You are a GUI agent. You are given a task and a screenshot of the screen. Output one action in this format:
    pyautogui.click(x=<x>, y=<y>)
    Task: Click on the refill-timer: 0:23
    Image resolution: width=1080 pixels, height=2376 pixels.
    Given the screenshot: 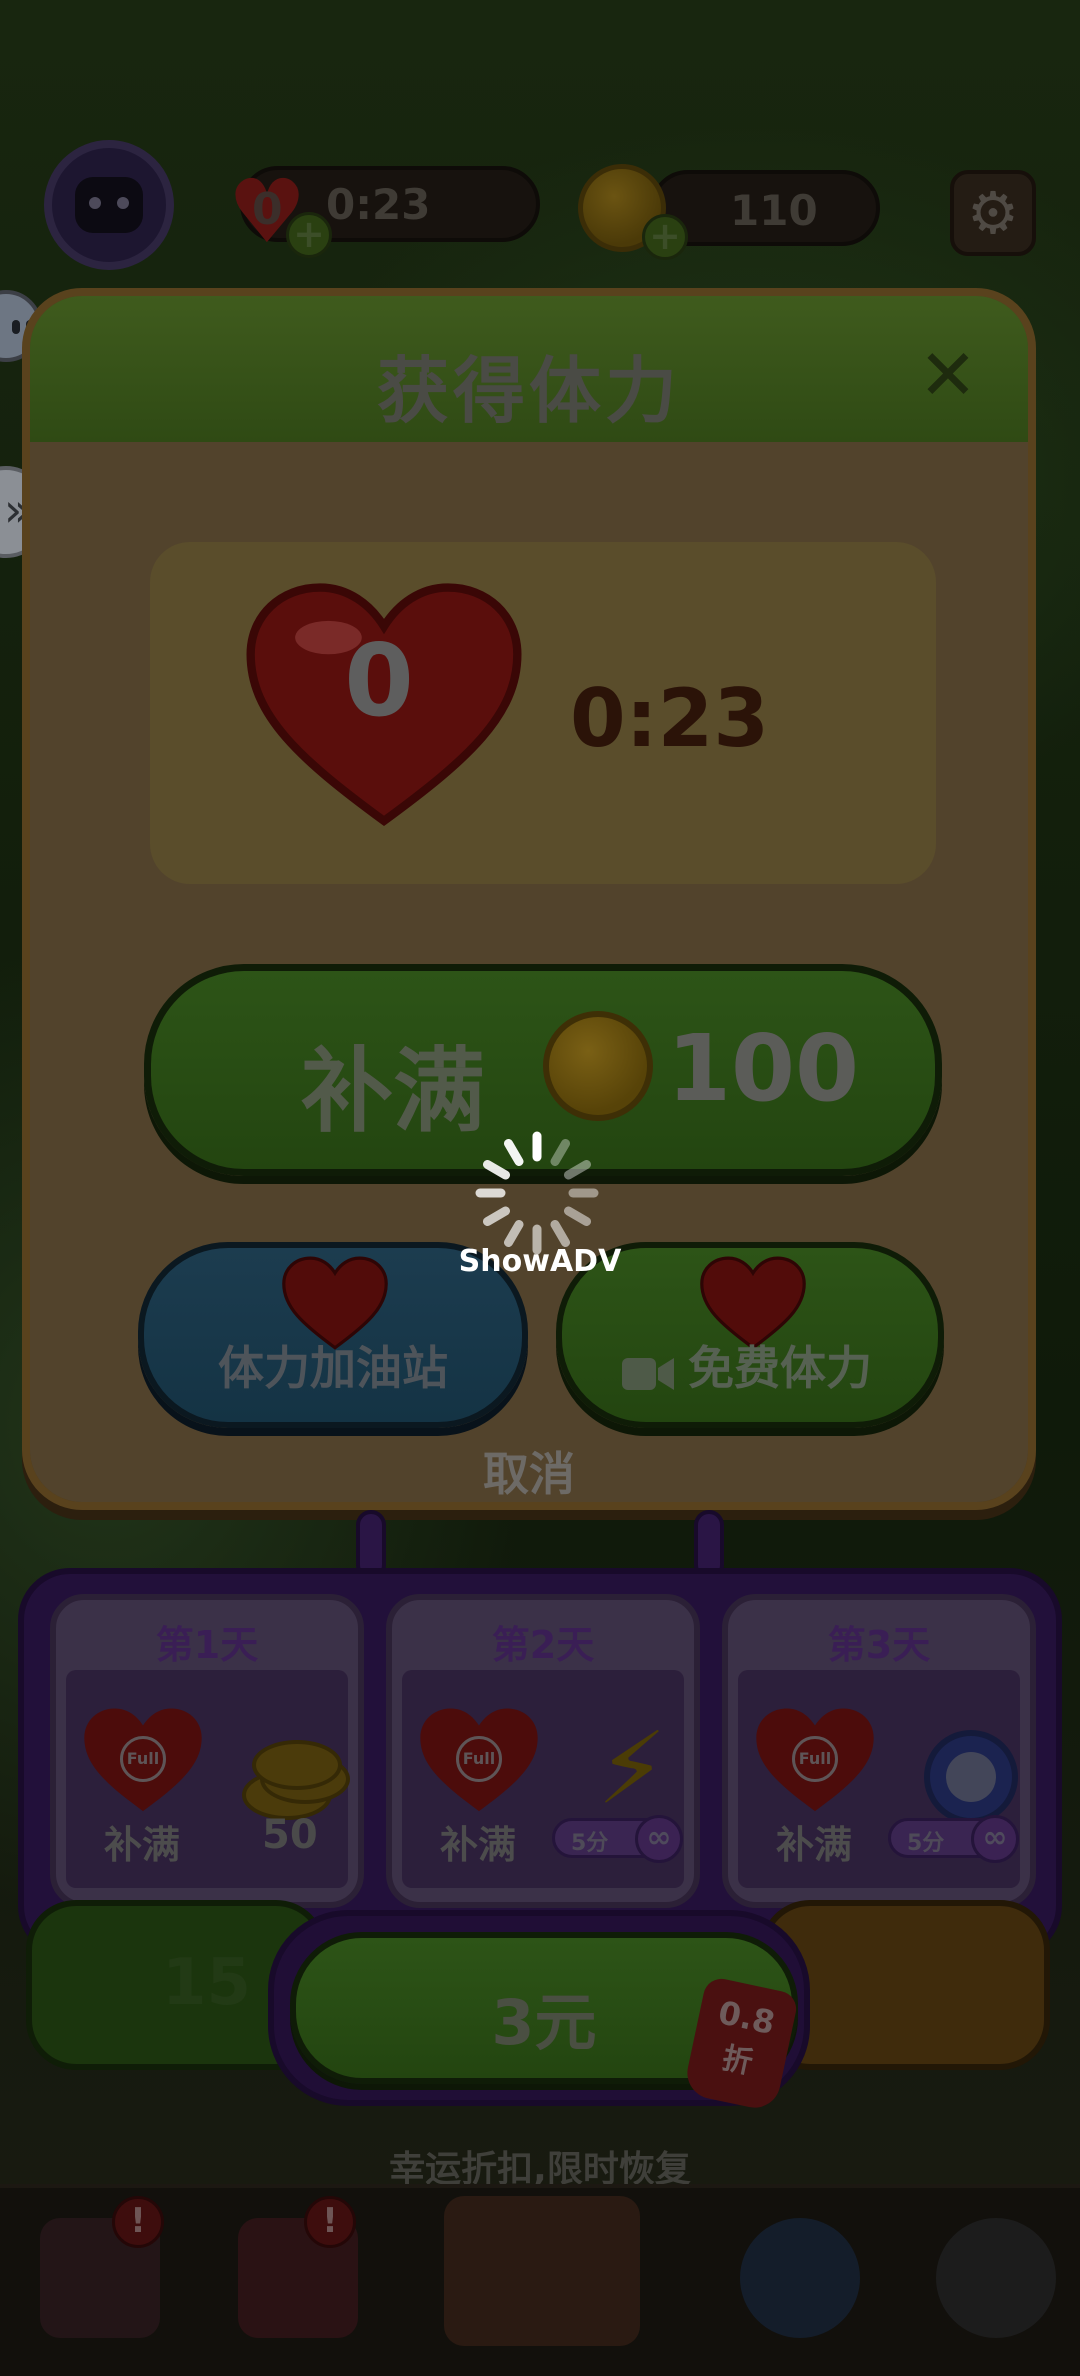 What is the action you would take?
    pyautogui.click(x=669, y=718)
    